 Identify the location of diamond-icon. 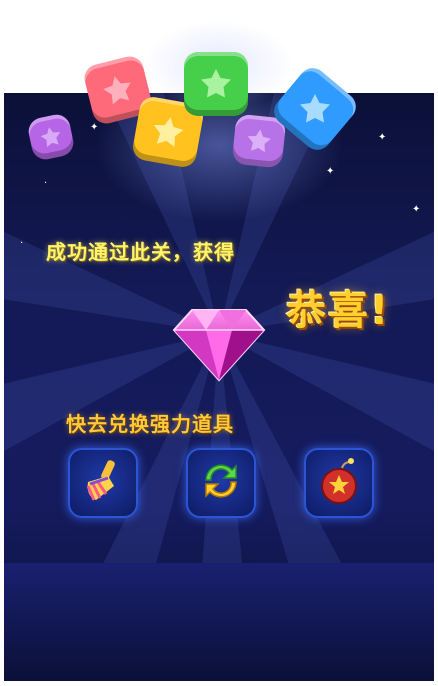
(219, 344).